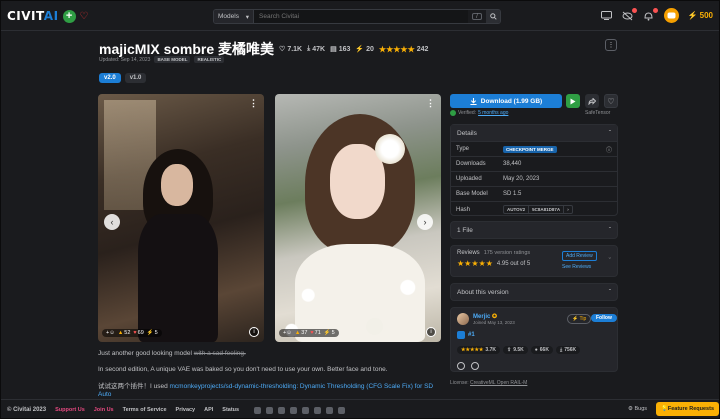 The image size is (720, 419). What do you see at coordinates (607, 16) in the screenshot?
I see `upload-icon` at bounding box center [607, 16].